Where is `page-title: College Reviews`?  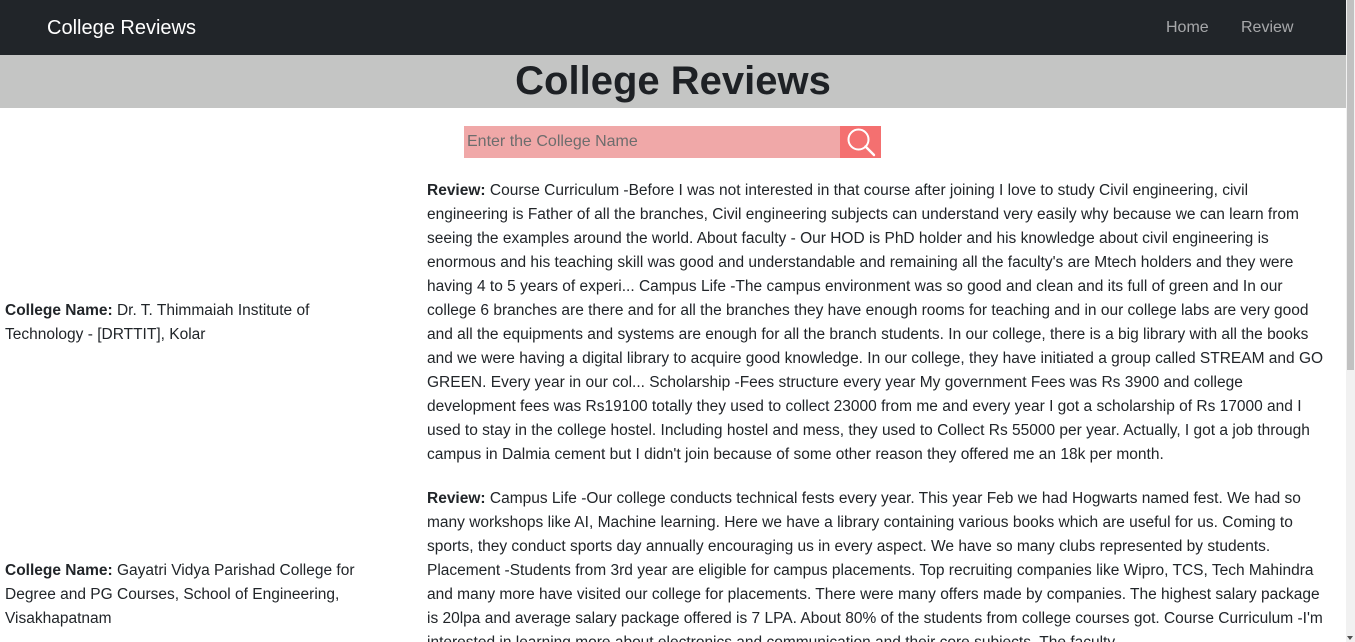 page-title: College Reviews is located at coordinates (673, 81).